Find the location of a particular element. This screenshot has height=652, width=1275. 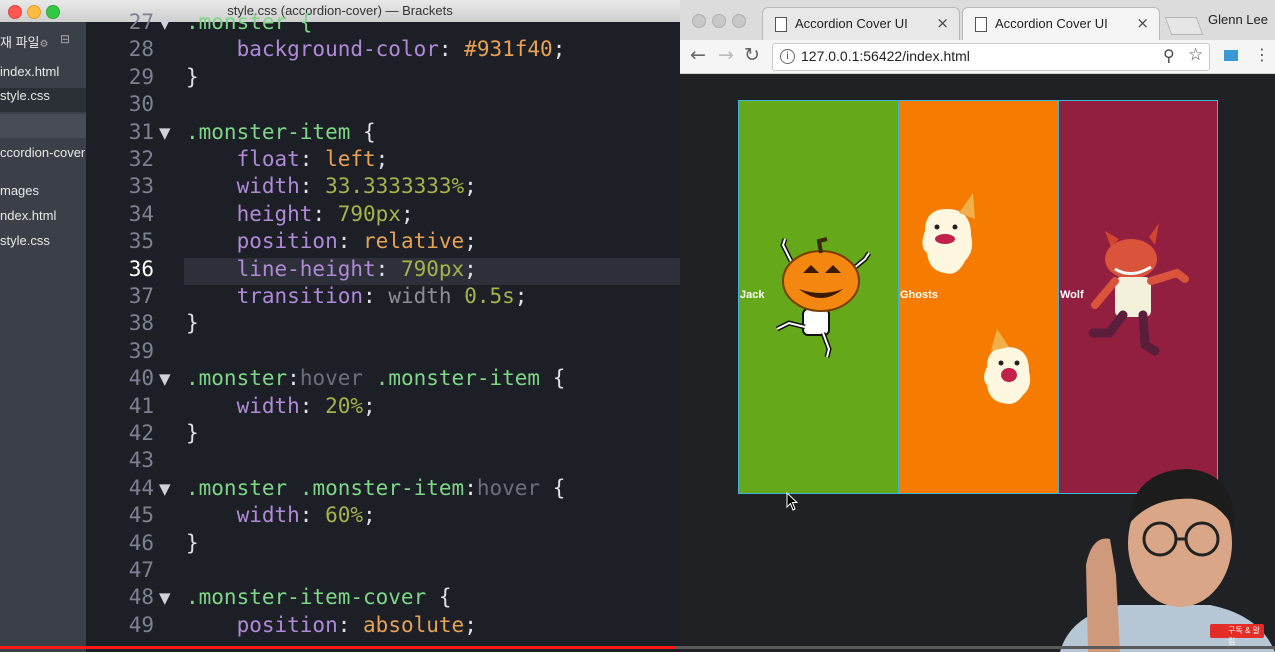

bookmark-star-icon: ☆ is located at coordinates (1195, 55).